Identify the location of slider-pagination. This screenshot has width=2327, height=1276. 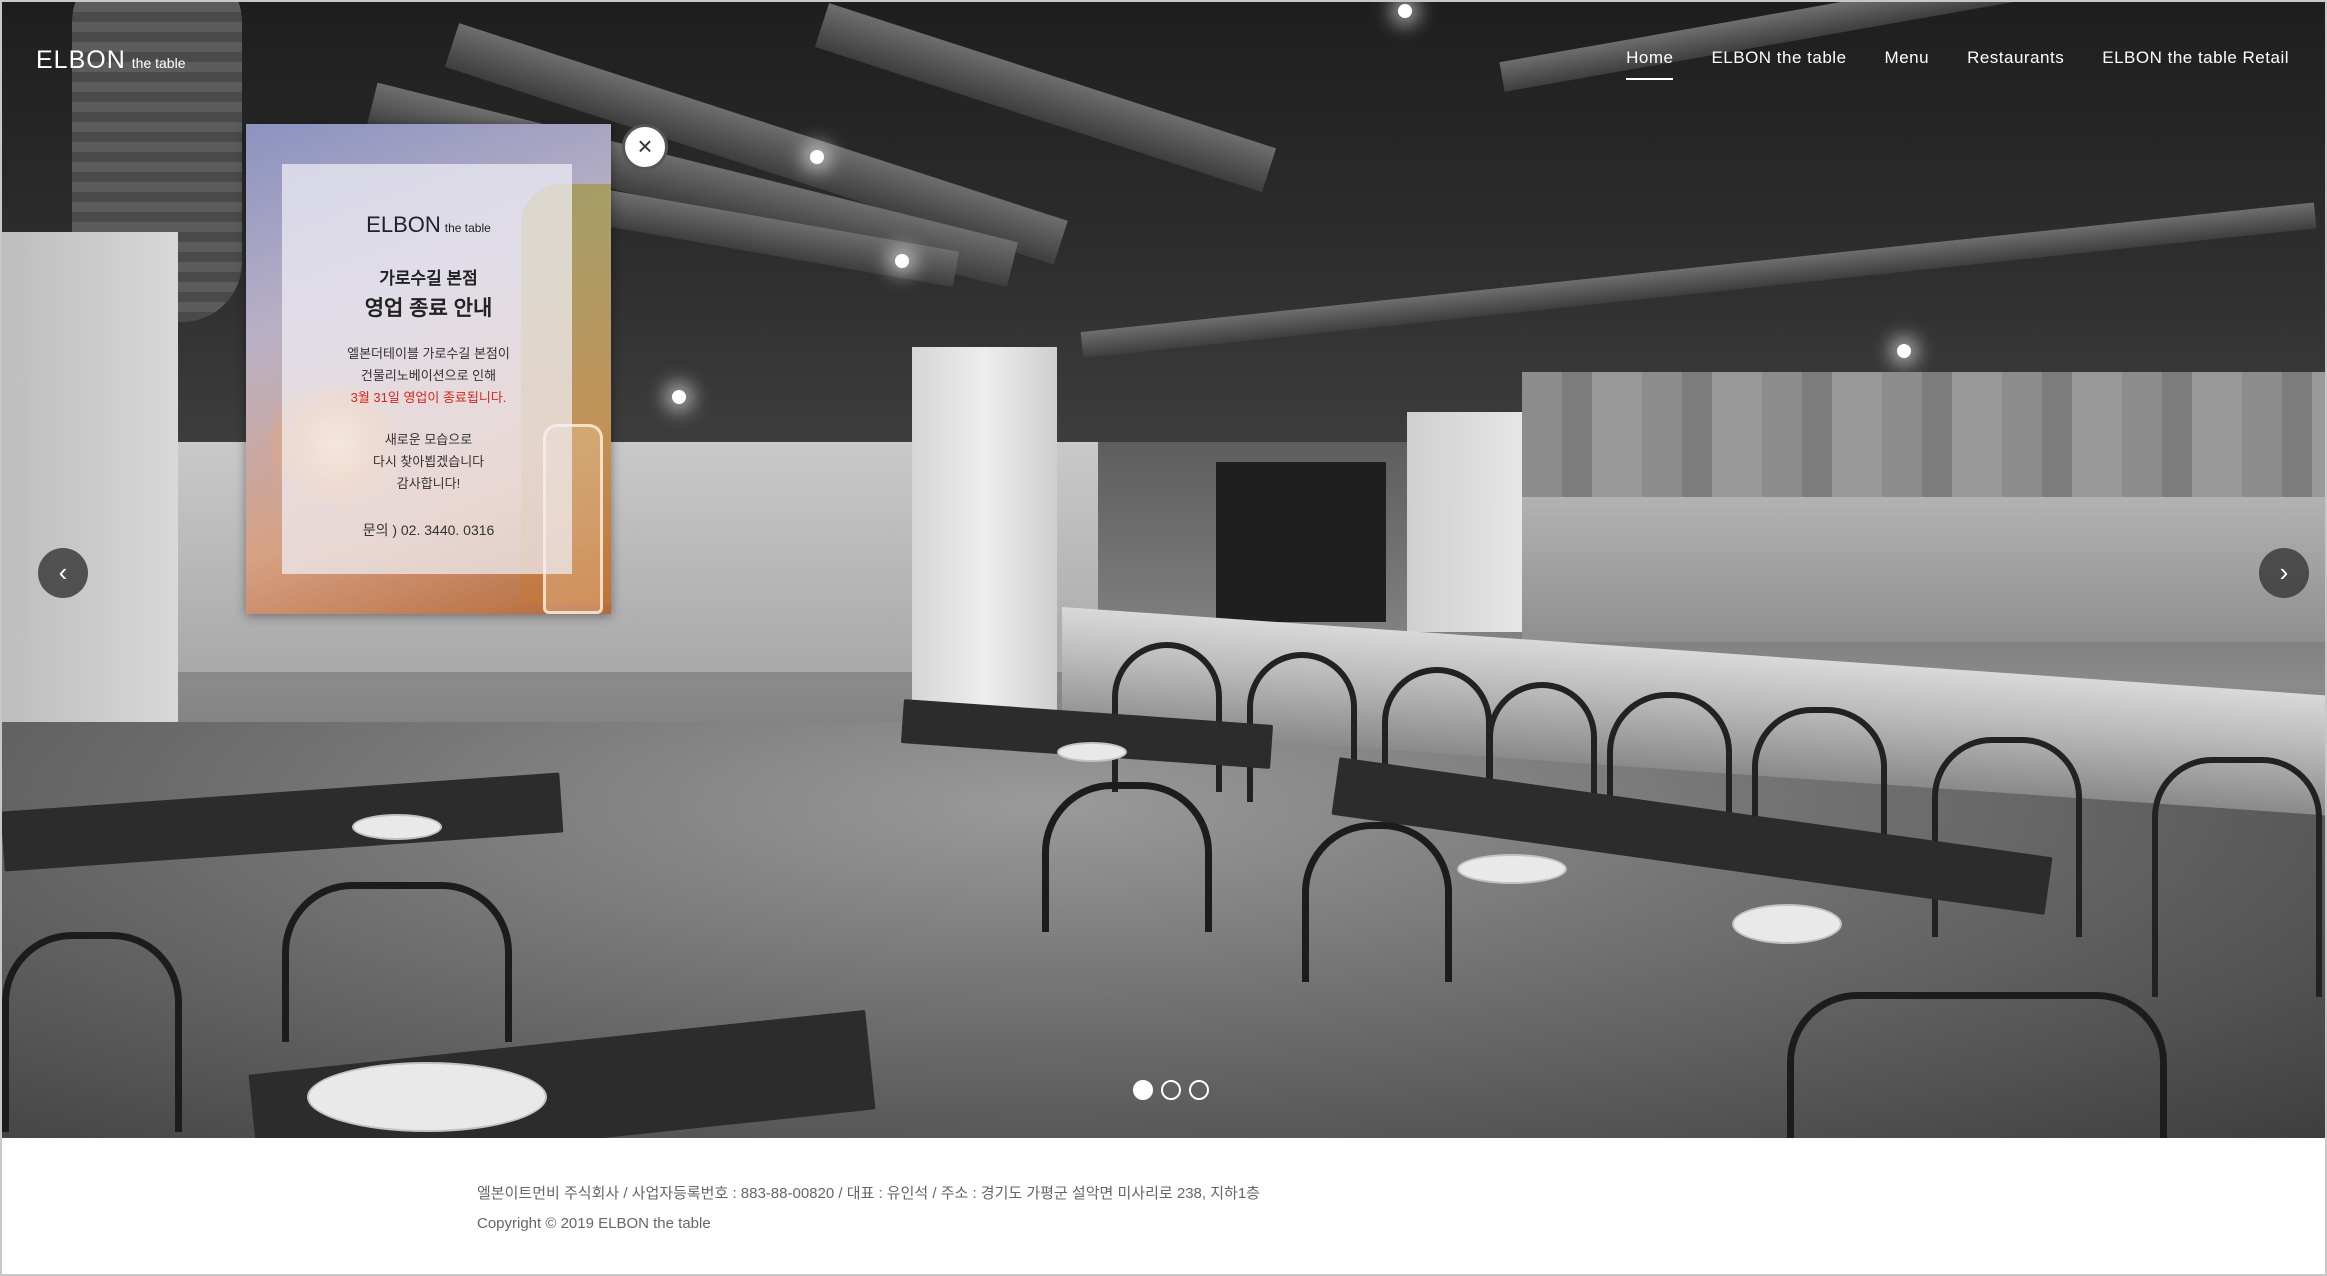
(1171, 1090).